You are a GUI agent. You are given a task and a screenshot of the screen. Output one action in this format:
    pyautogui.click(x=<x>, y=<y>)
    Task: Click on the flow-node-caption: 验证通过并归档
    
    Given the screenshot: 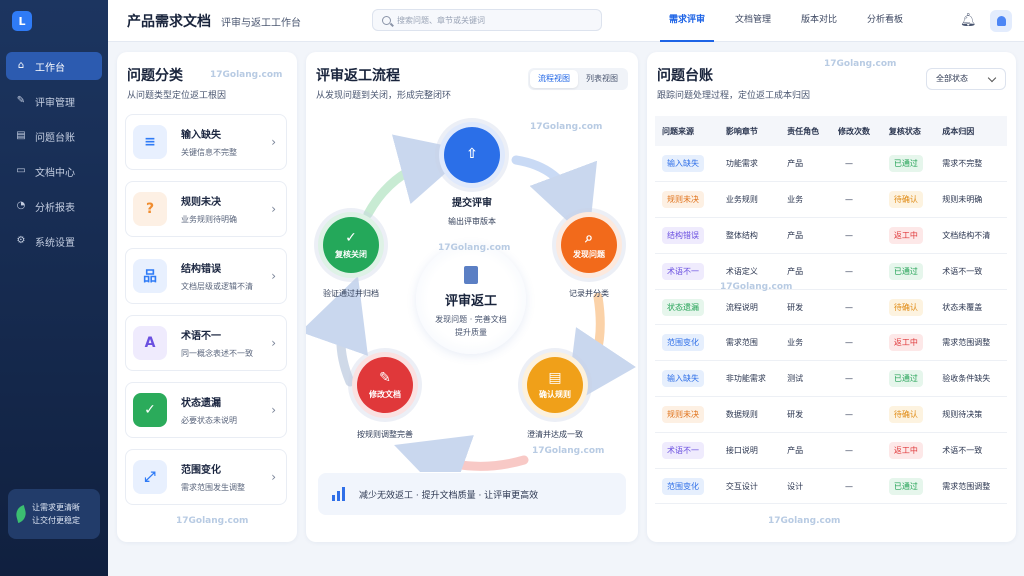 What is the action you would take?
    pyautogui.click(x=351, y=293)
    